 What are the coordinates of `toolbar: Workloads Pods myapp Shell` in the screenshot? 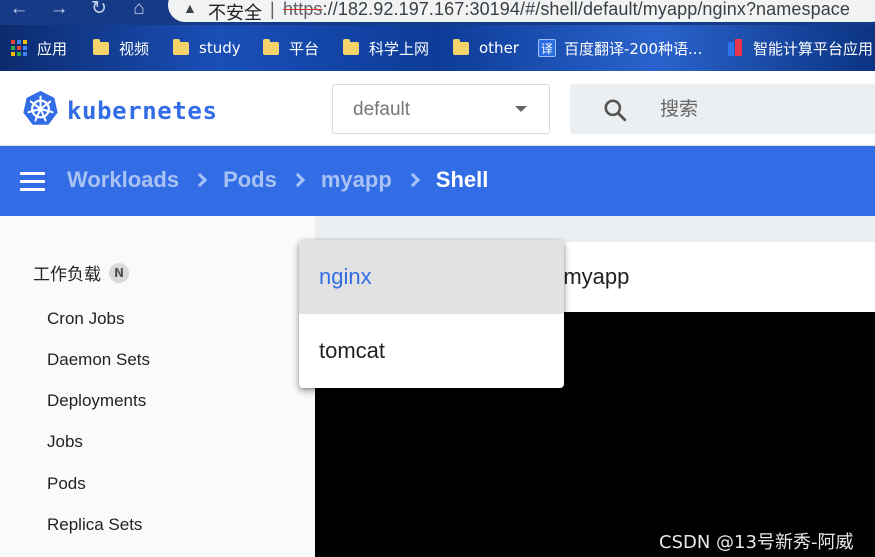 It's located at (437, 181).